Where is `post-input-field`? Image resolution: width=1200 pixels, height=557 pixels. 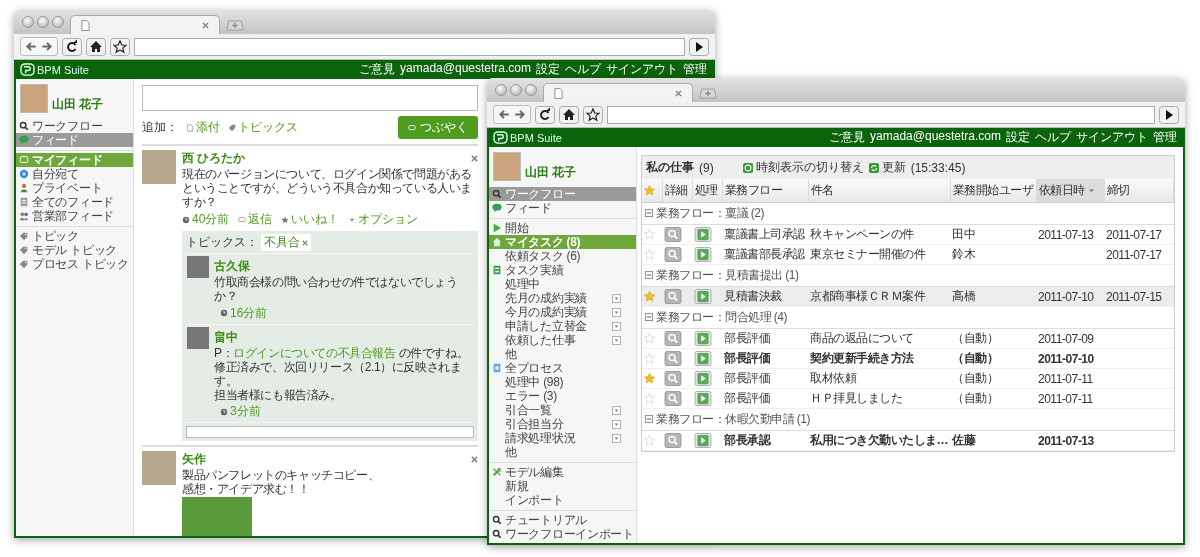
post-input-field is located at coordinates (310, 98).